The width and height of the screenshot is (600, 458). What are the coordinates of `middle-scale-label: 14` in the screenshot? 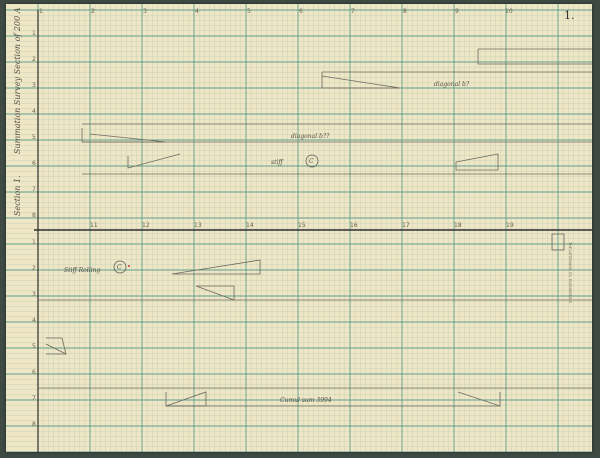 It's located at (250, 225).